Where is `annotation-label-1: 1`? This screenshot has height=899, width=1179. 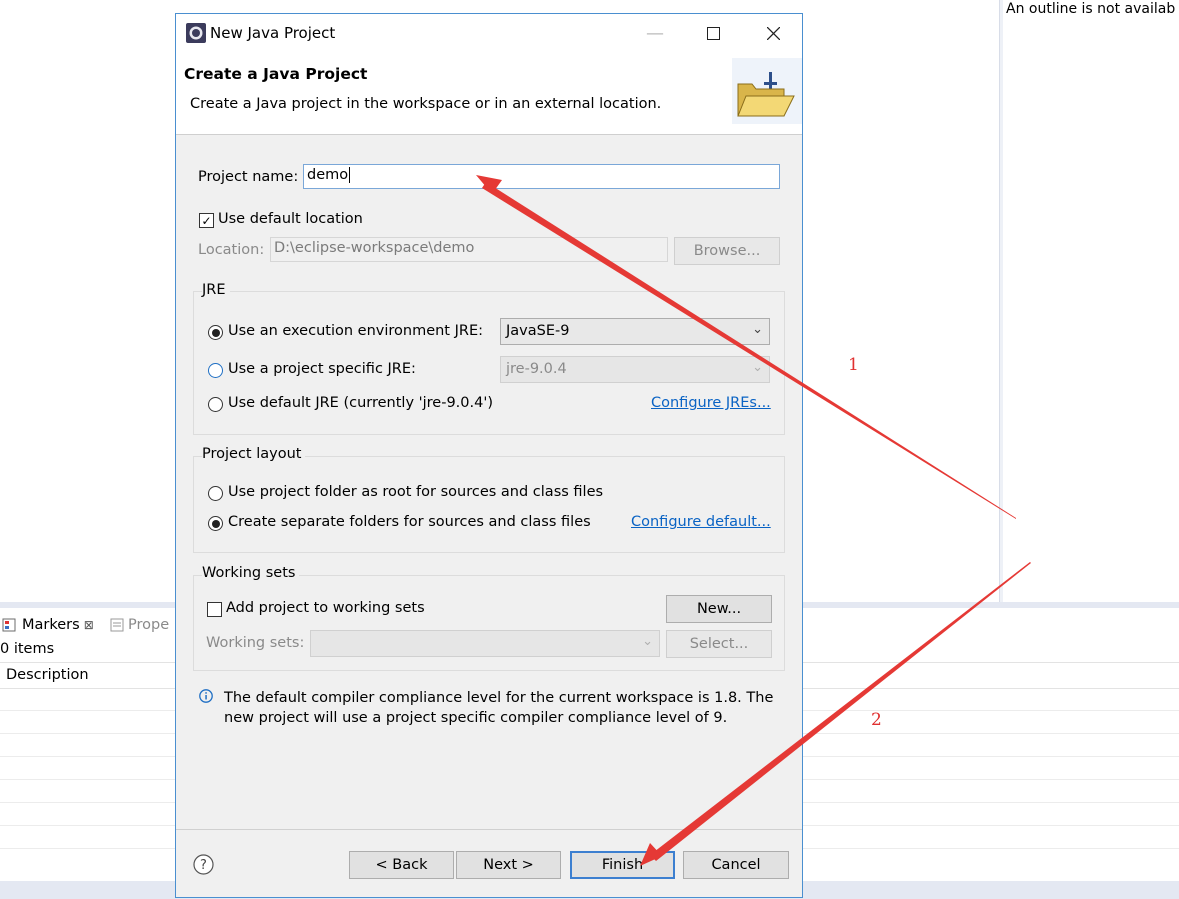 annotation-label-1: 1 is located at coordinates (853, 365).